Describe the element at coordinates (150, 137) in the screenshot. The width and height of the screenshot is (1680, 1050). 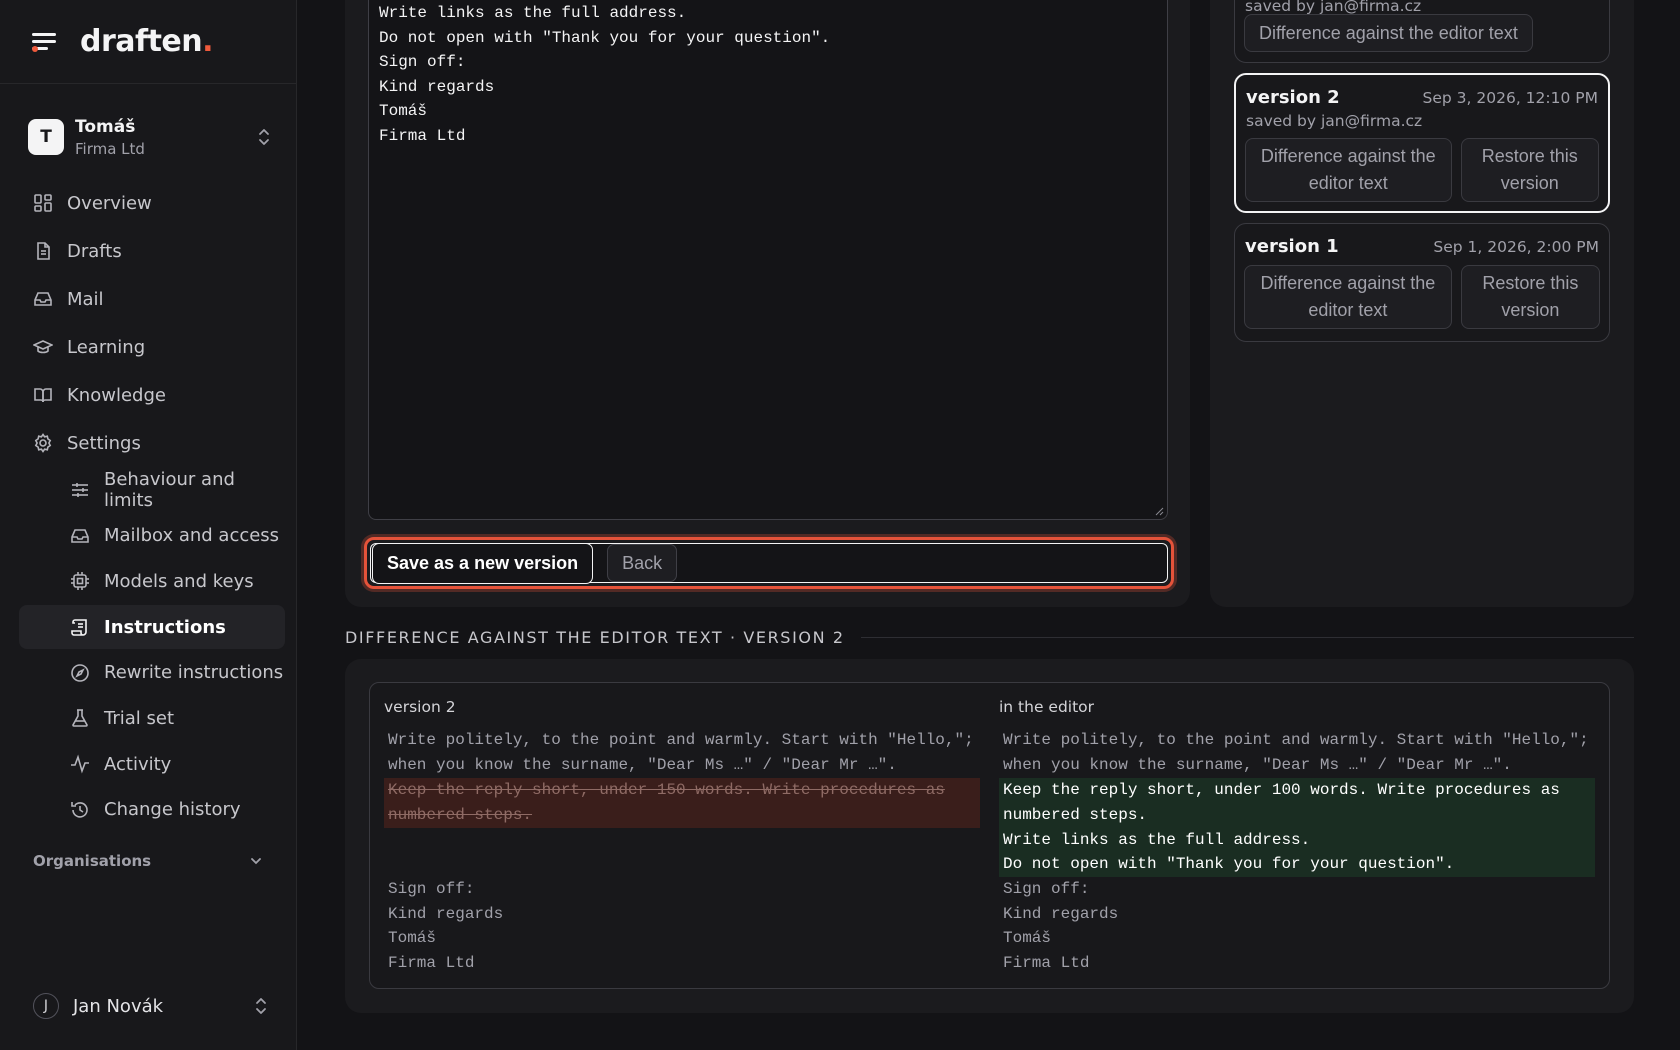
I see `org-switcher: T Tomáš Firma Ltd` at that location.